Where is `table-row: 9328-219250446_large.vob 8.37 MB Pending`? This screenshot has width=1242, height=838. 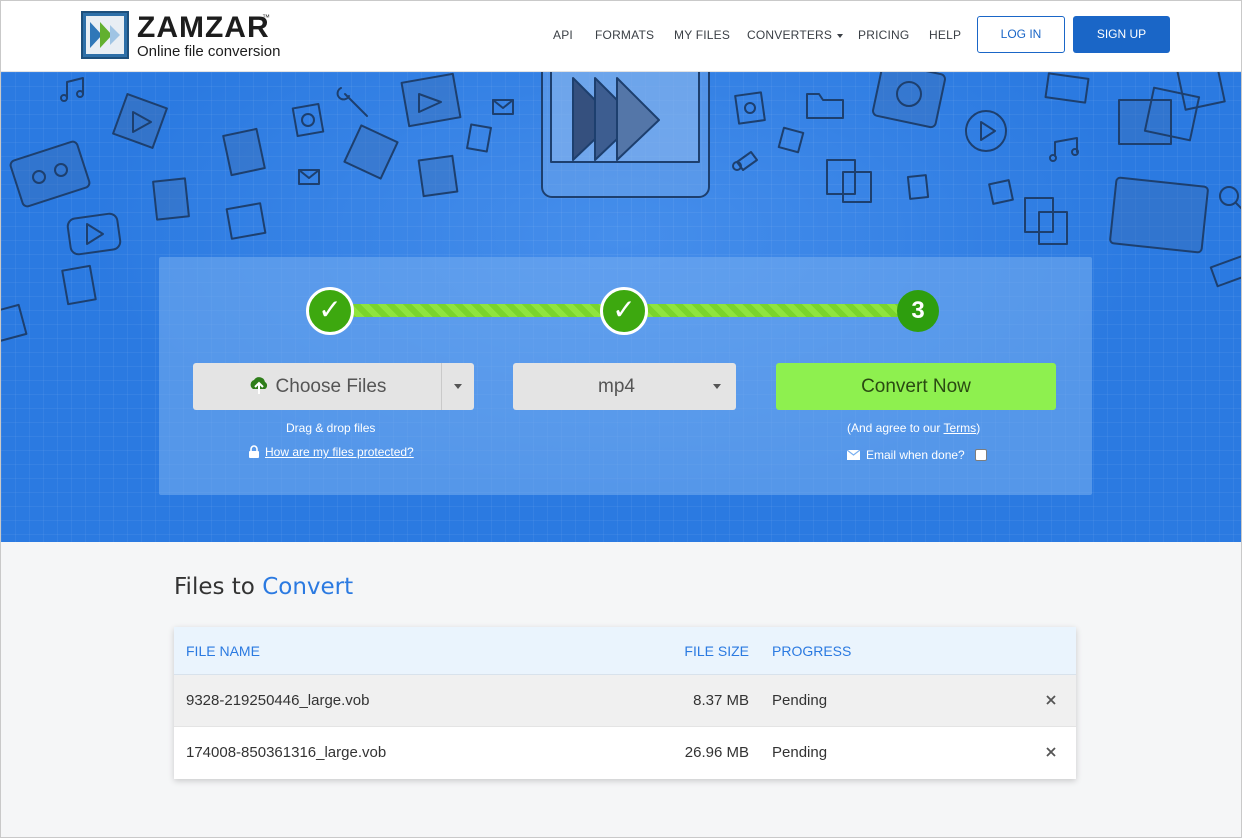
table-row: 9328-219250446_large.vob 8.37 MB Pending is located at coordinates (625, 701).